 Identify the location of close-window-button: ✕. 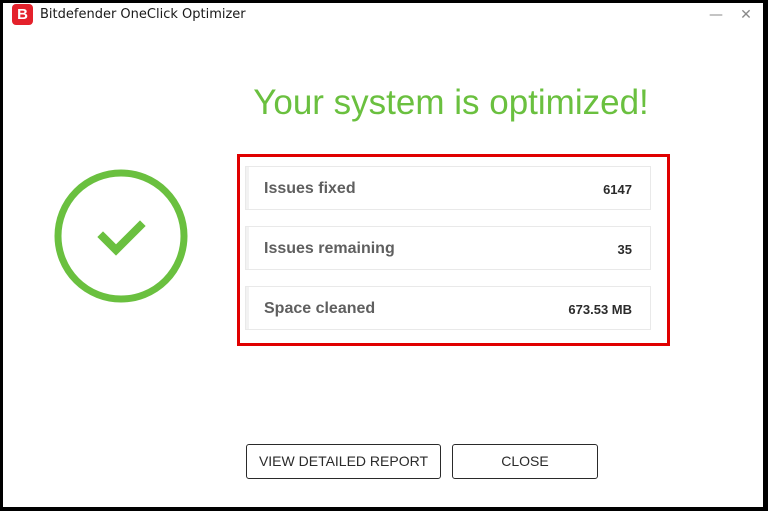
(746, 15).